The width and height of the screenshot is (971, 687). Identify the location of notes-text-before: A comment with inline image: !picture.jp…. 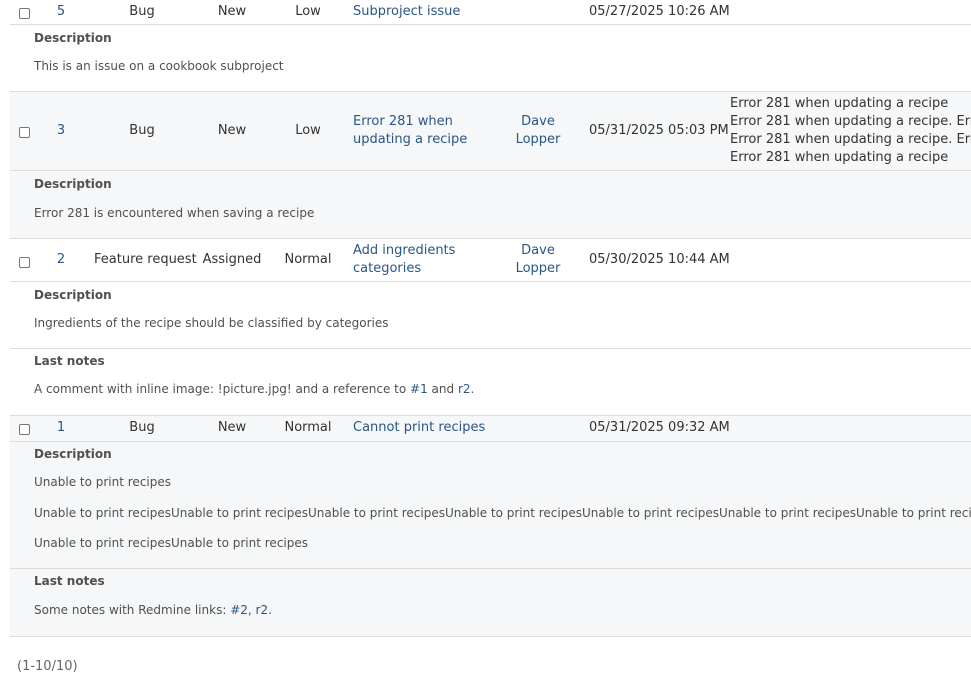
(222, 389).